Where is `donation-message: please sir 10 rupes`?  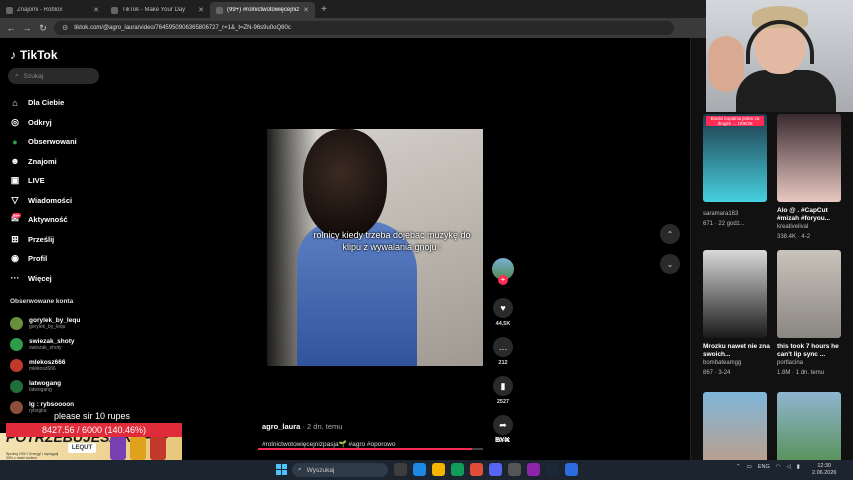
donation-message: please sir 10 rupes is located at coordinates (92, 416).